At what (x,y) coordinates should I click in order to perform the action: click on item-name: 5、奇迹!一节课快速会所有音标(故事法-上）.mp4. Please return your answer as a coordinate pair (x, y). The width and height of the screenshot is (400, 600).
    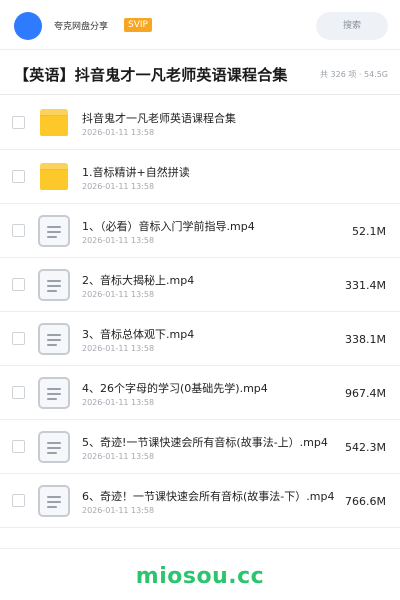
    Looking at the image, I should click on (205, 442).